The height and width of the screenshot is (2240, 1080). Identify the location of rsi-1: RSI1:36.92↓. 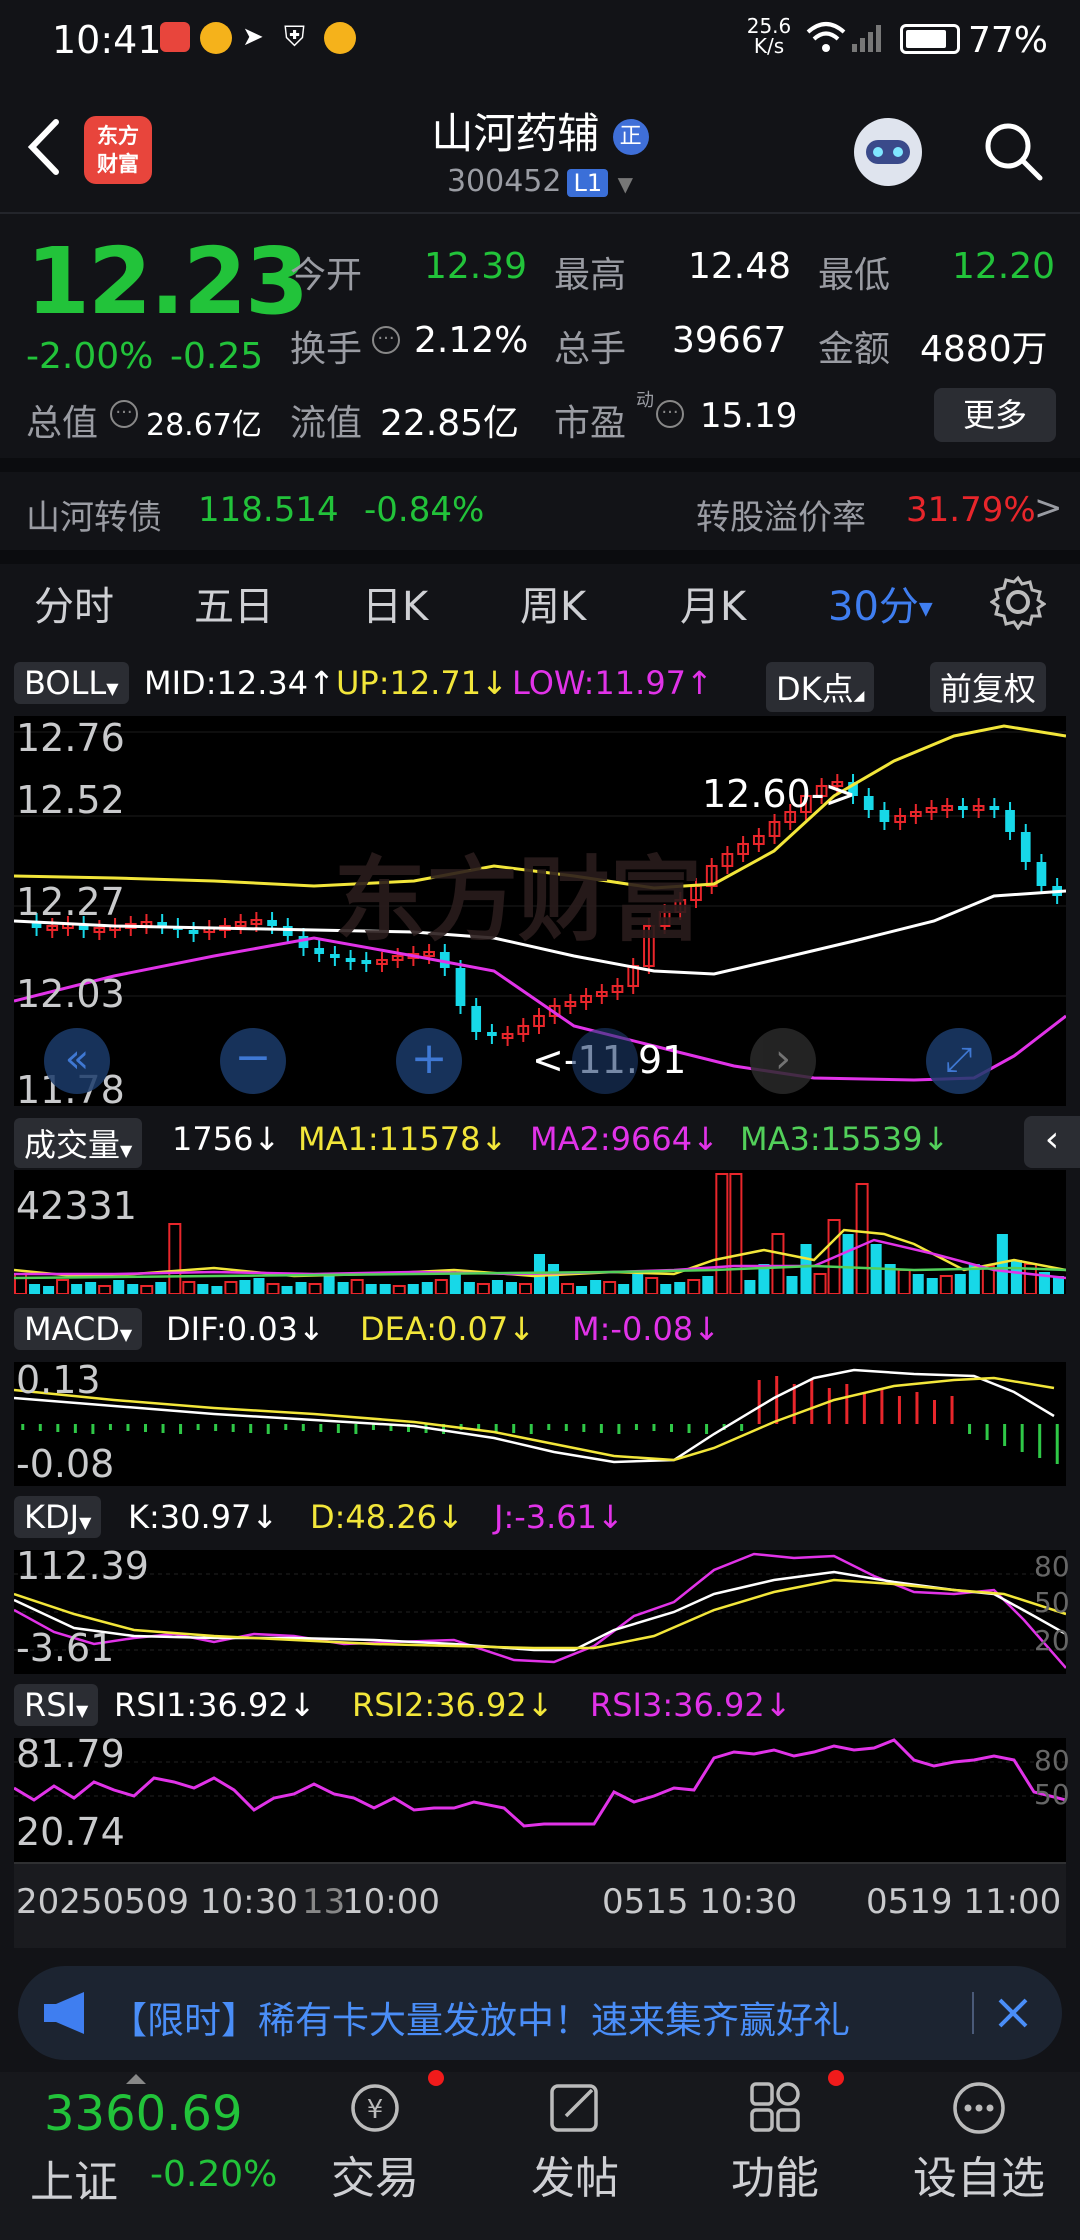
(215, 1705).